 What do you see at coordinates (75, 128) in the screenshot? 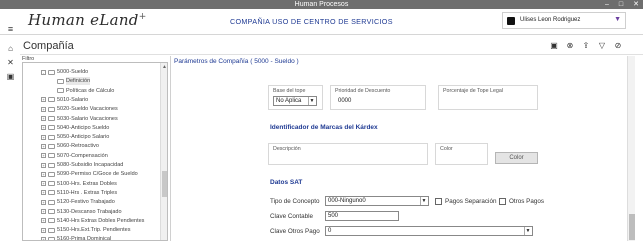
I see `tree-item: +5040-Anticipo Sueldo` at bounding box center [75, 128].